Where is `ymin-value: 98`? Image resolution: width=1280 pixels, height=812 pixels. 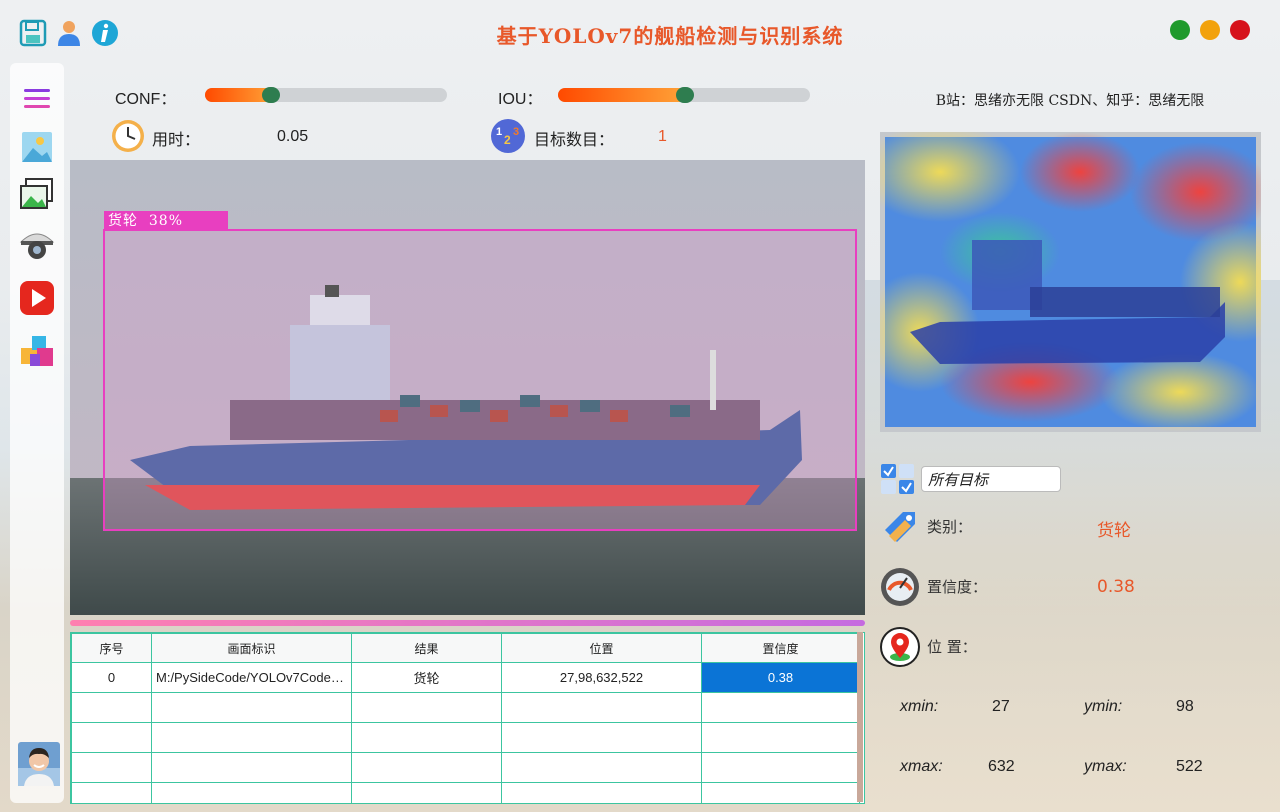 ymin-value: 98 is located at coordinates (1185, 706).